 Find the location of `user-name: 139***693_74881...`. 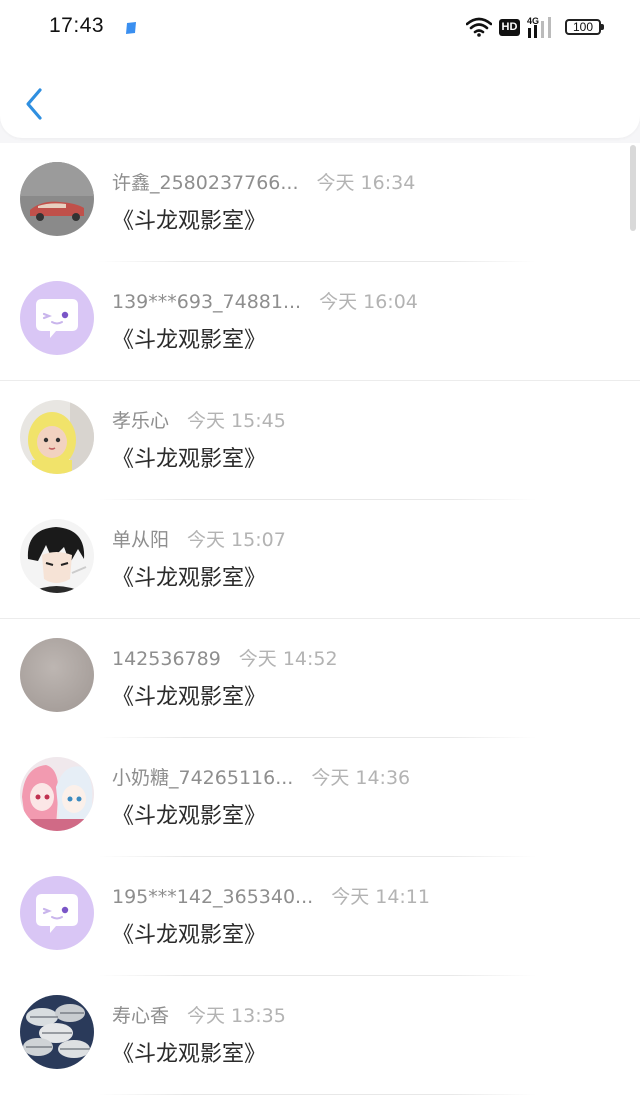

user-name: 139***693_74881... is located at coordinates (207, 302).